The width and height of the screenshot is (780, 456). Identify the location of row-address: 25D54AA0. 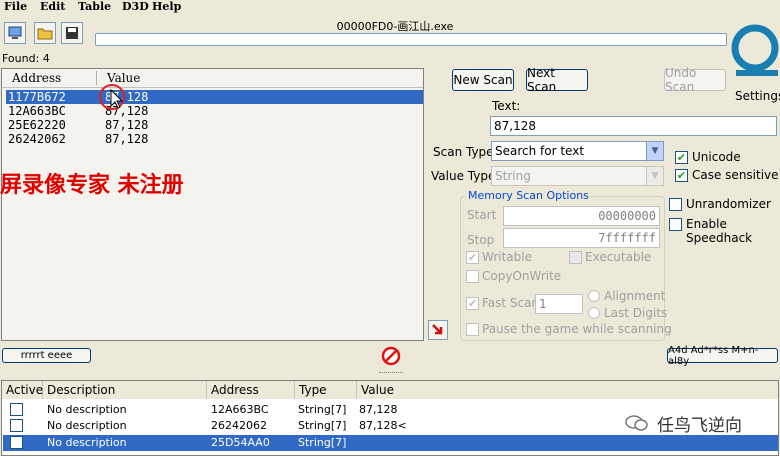
(240, 442).